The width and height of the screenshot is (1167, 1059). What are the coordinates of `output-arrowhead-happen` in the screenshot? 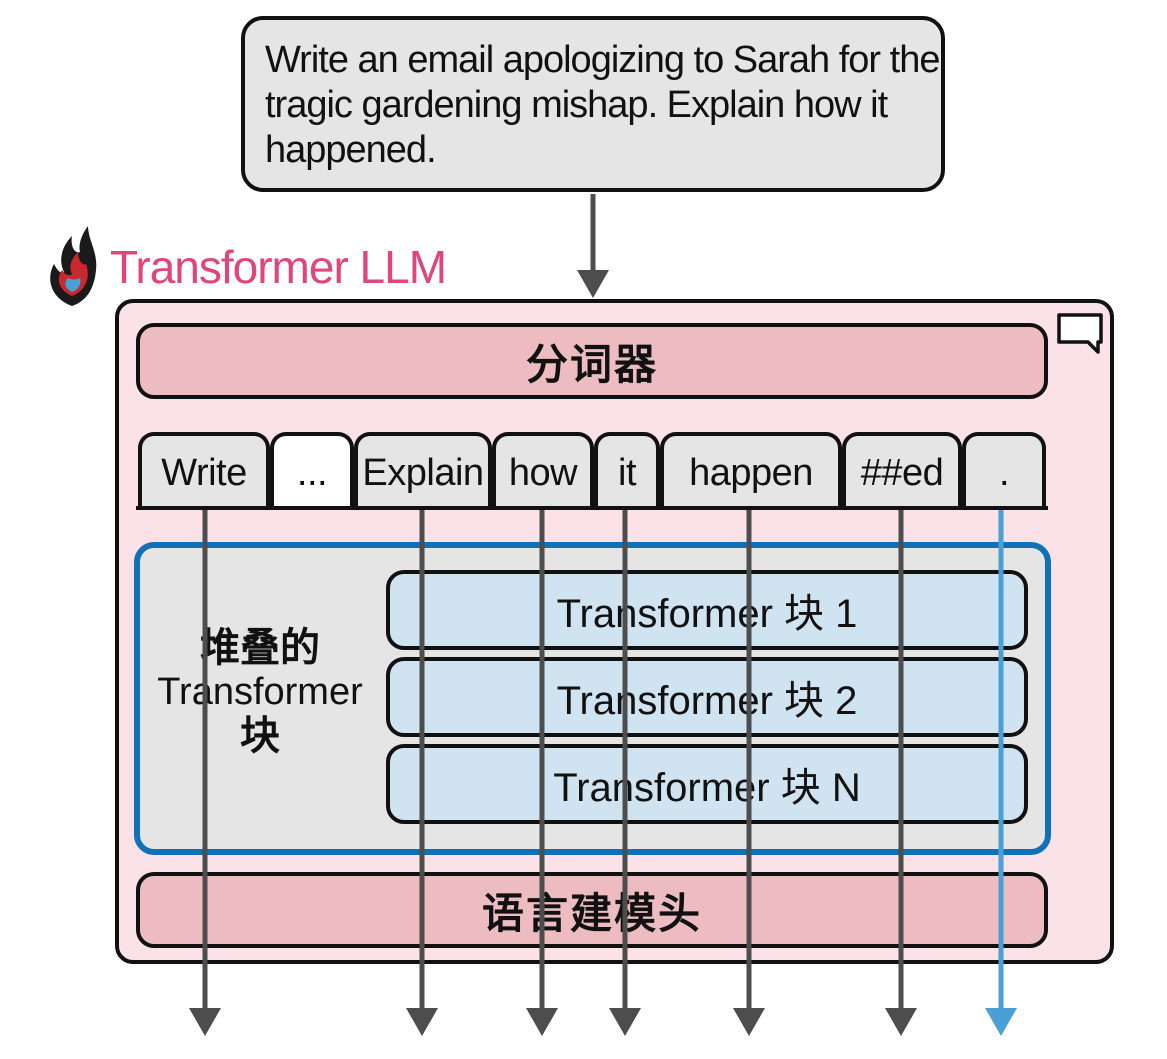 It's located at (749, 1022).